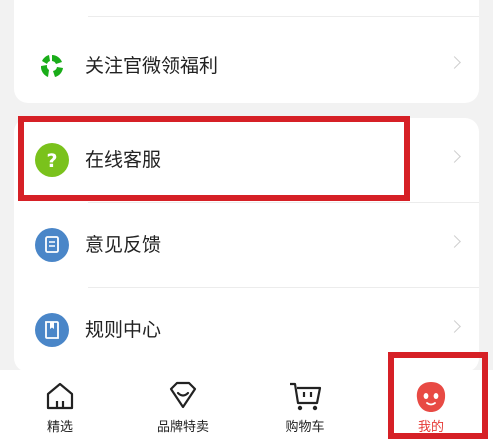 This screenshot has height=439, width=493. I want to click on tab-label: 精选, so click(59, 427).